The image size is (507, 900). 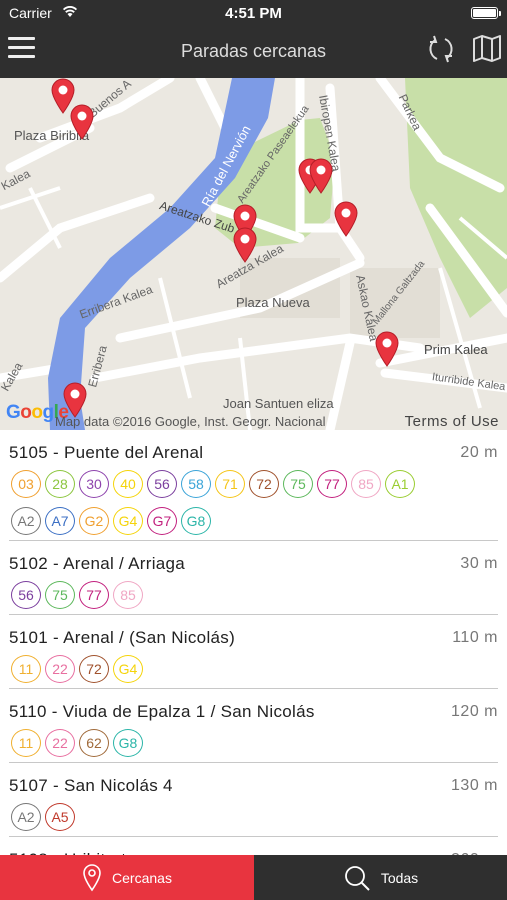 I want to click on line-badge: 03, so click(x=26, y=484).